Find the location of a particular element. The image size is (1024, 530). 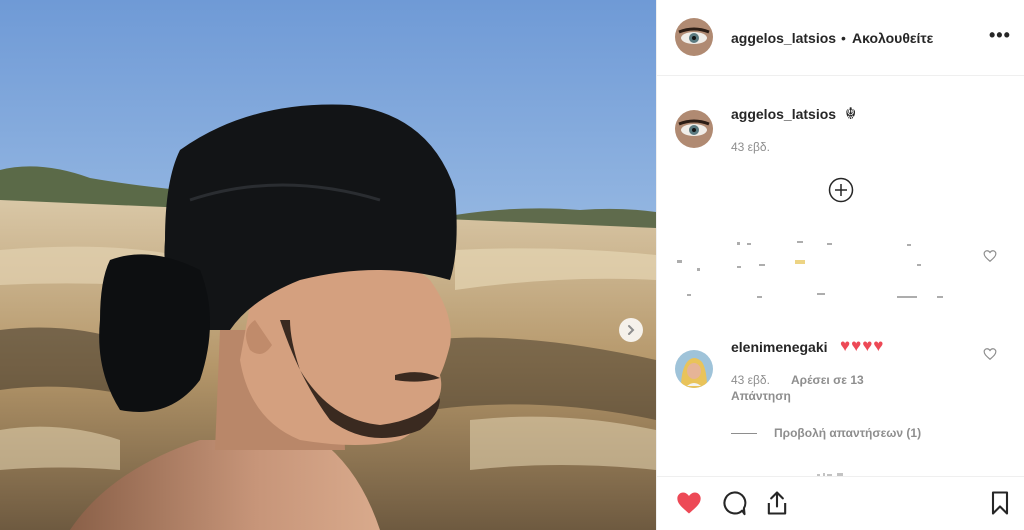

commenter-avatar is located at coordinates (694, 369).